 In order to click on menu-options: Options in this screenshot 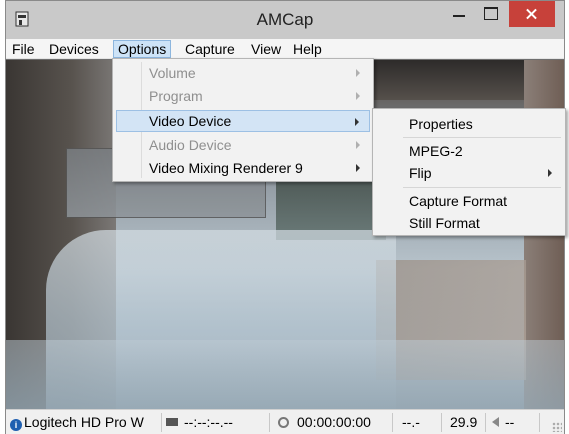, I will do `click(142, 49)`.